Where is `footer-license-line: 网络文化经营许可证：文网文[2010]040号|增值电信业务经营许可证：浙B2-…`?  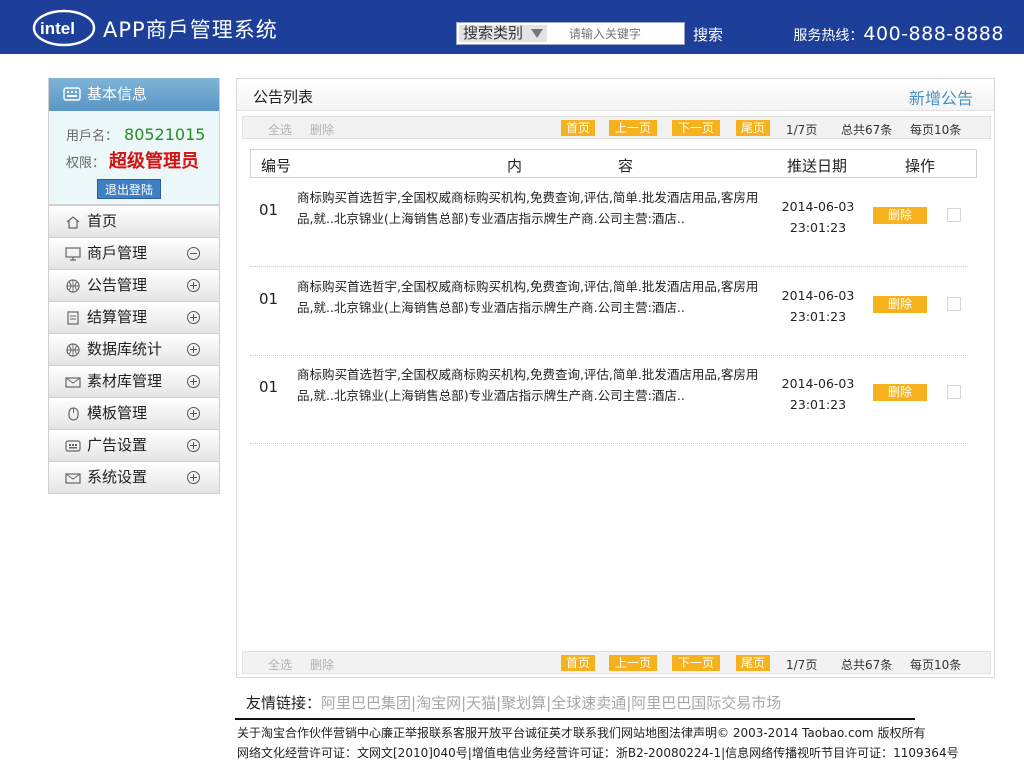 footer-license-line: 网络文化经营许可证：文网文[2010]040号|增值电信业务经营许可证：浙B2-… is located at coordinates (598, 753).